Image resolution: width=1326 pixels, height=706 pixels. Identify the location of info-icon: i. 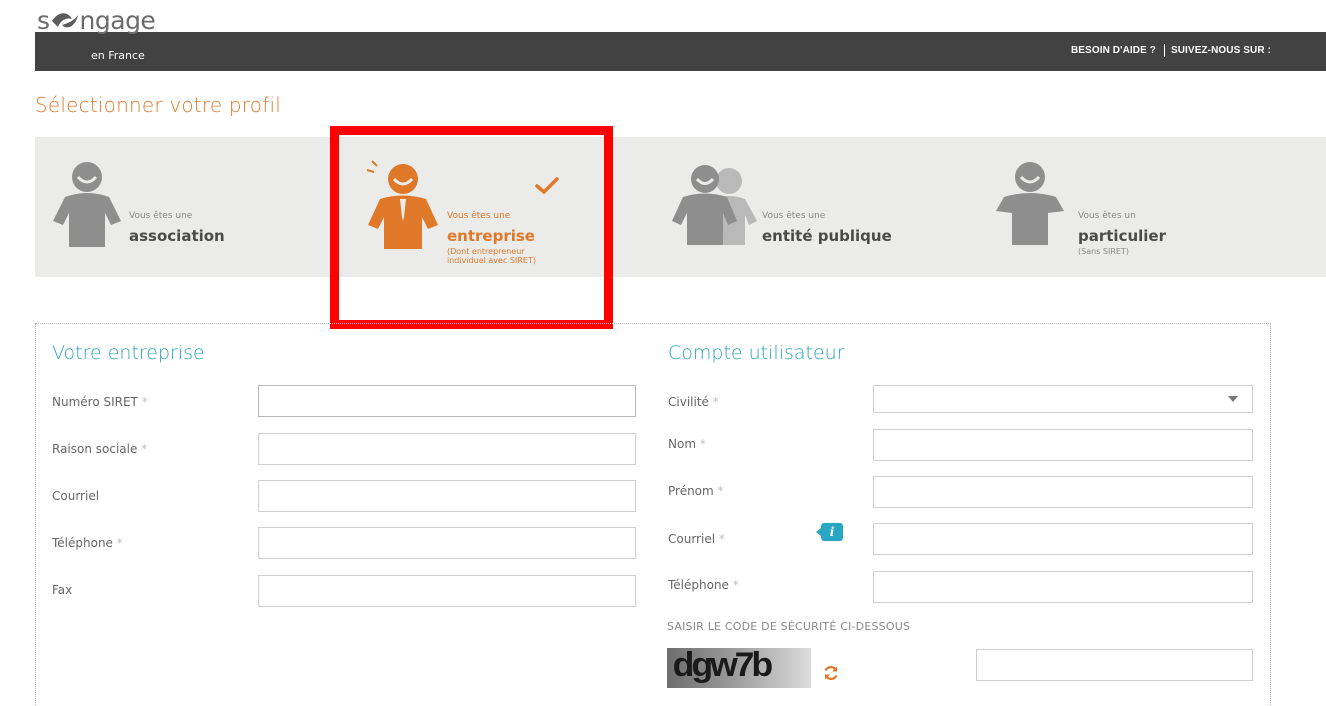
(829, 532).